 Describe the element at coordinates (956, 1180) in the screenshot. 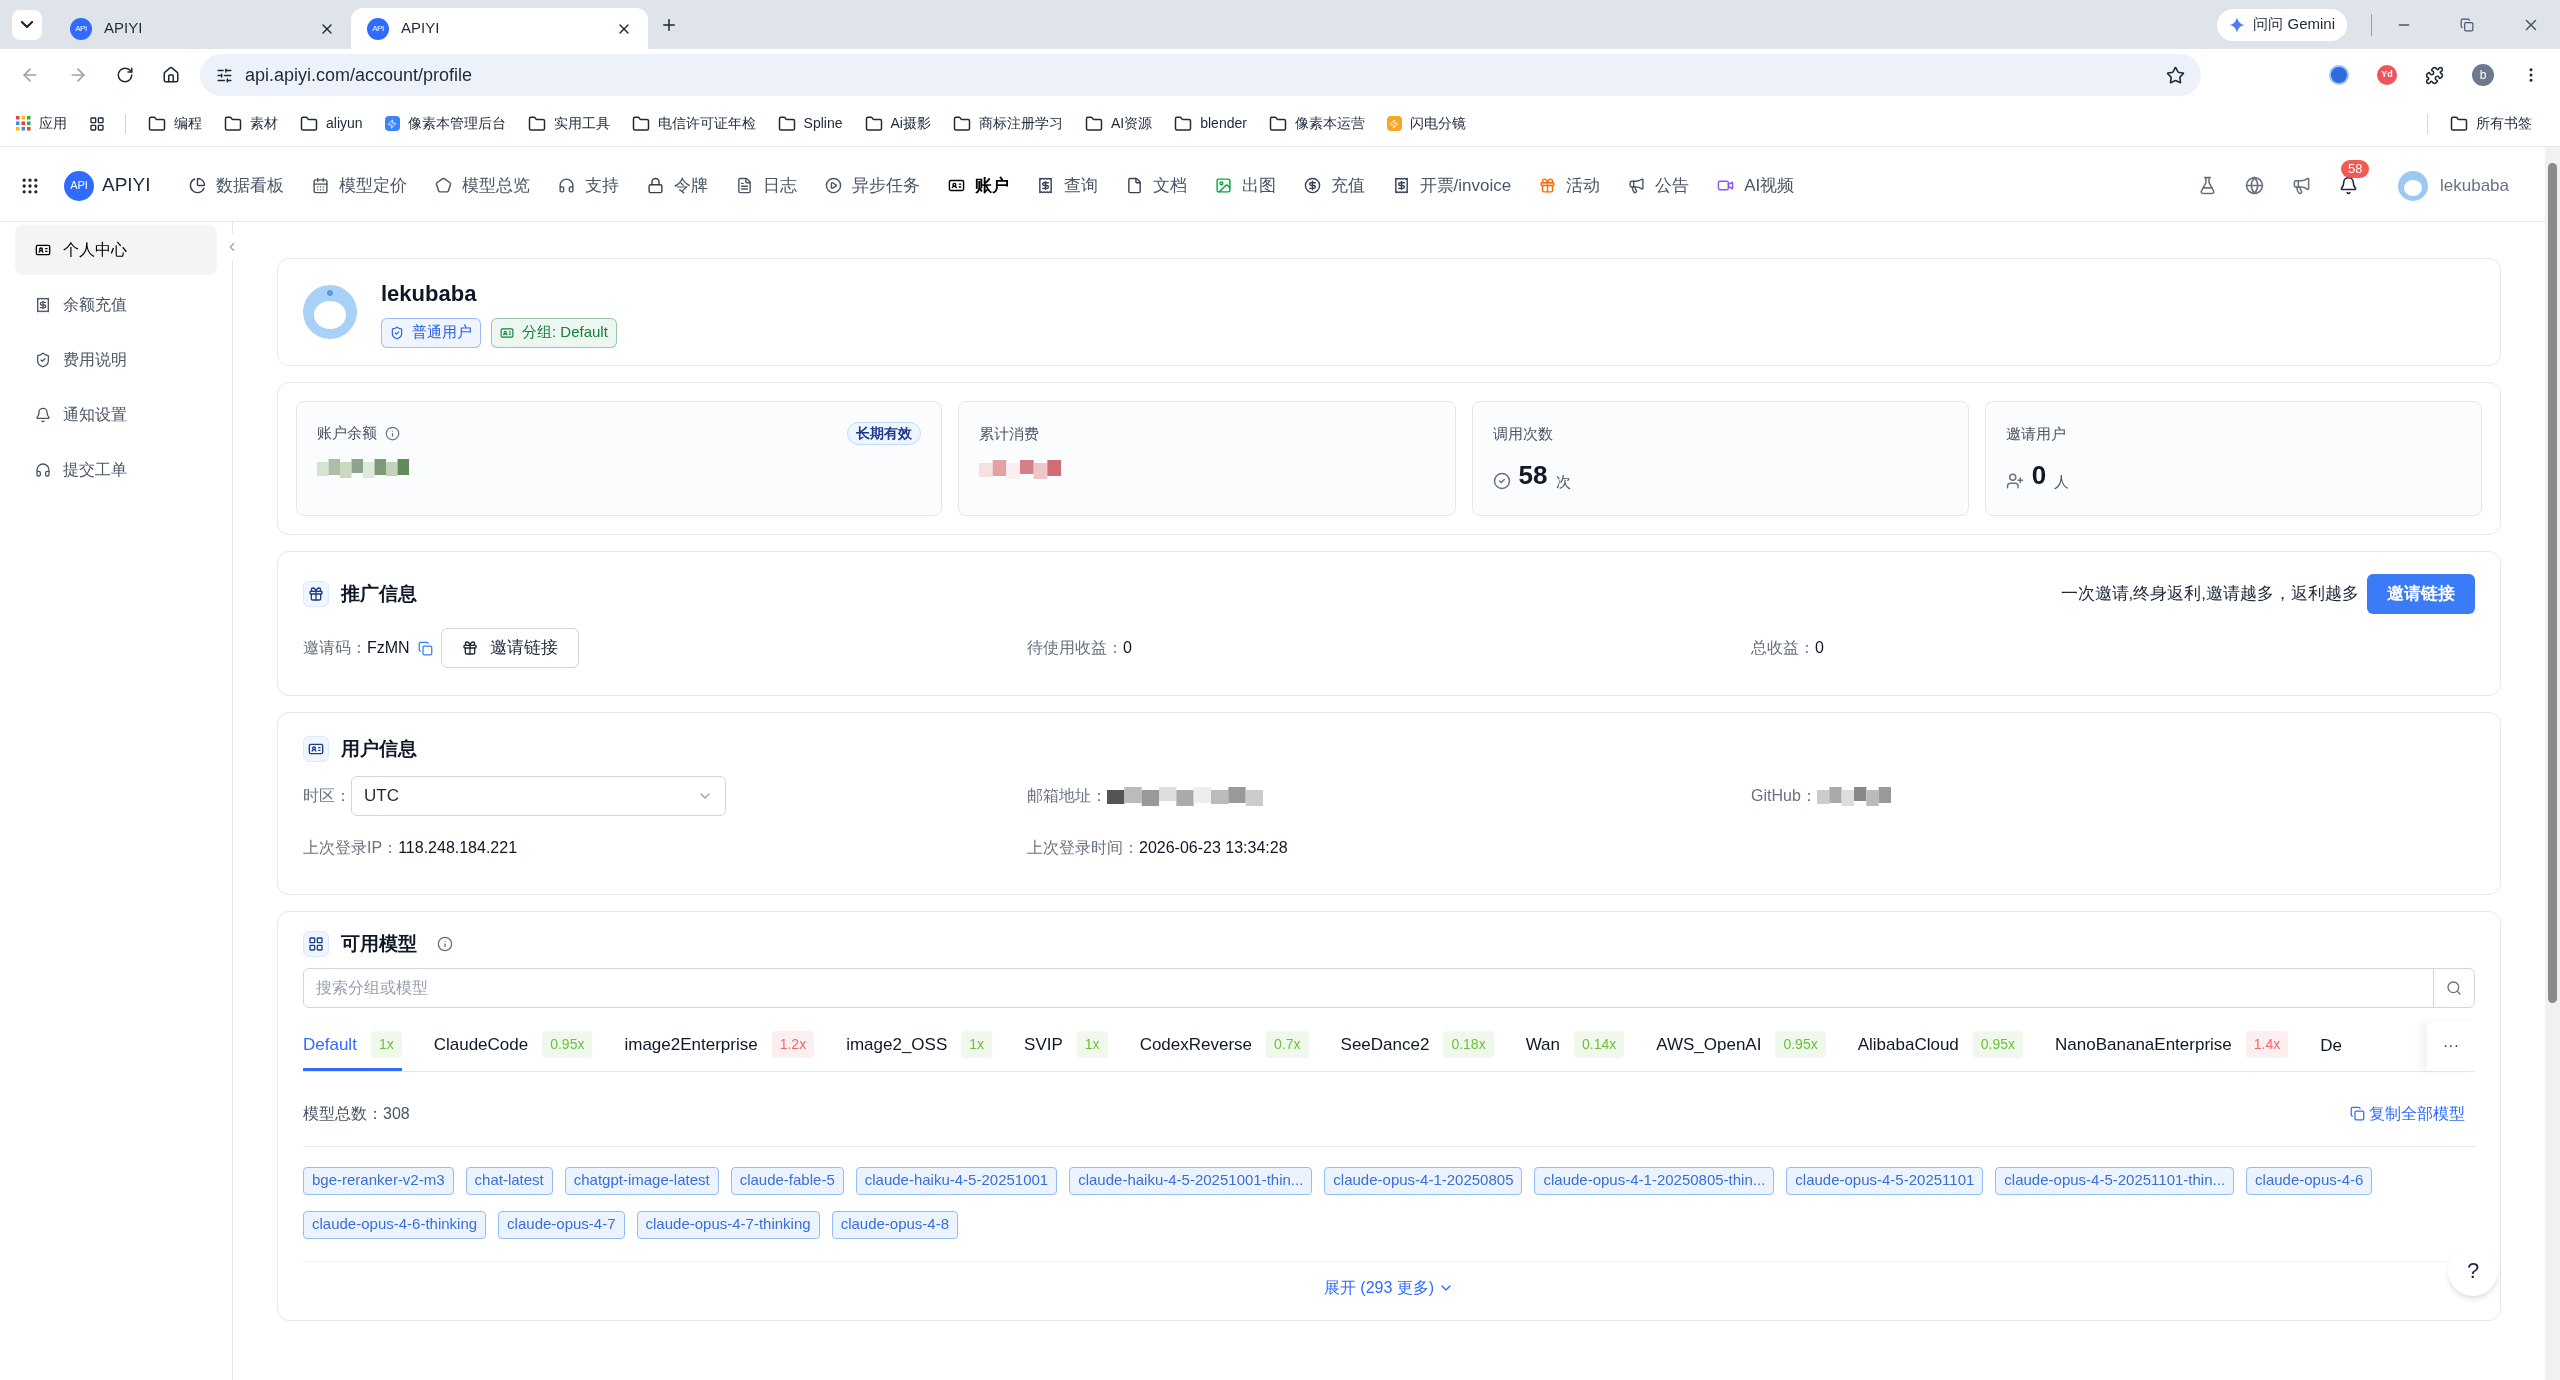

I see `model-tag: claude-haiku-4-5-20251001` at that location.